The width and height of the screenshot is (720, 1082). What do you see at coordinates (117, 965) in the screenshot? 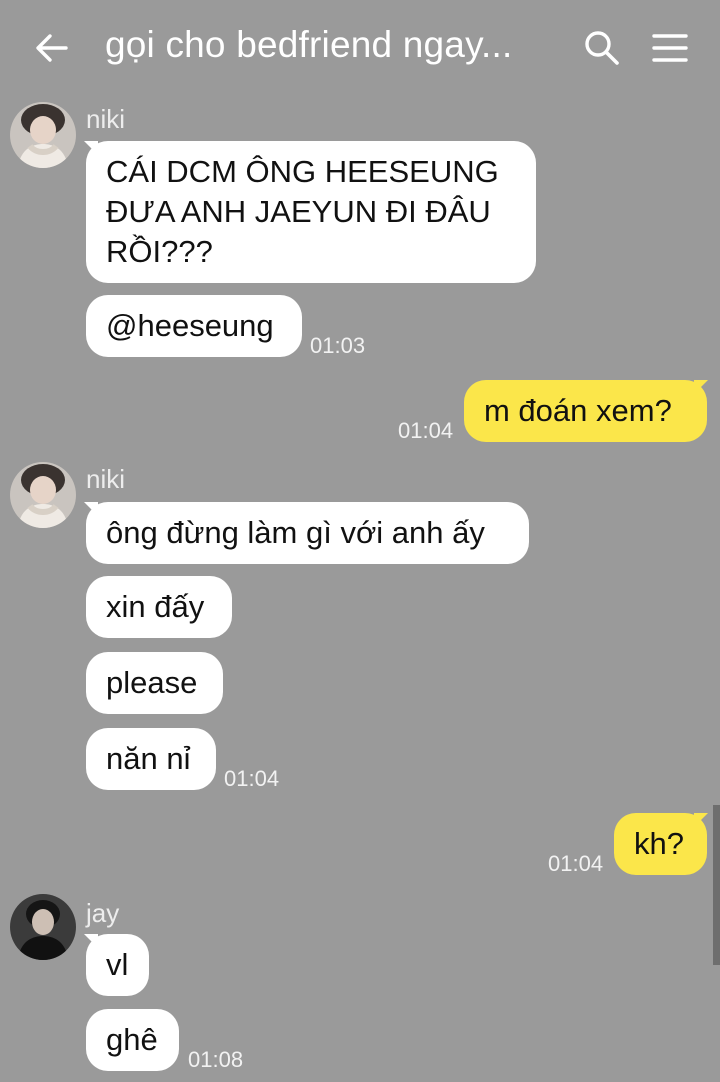
I see `message-bubble: vl` at bounding box center [117, 965].